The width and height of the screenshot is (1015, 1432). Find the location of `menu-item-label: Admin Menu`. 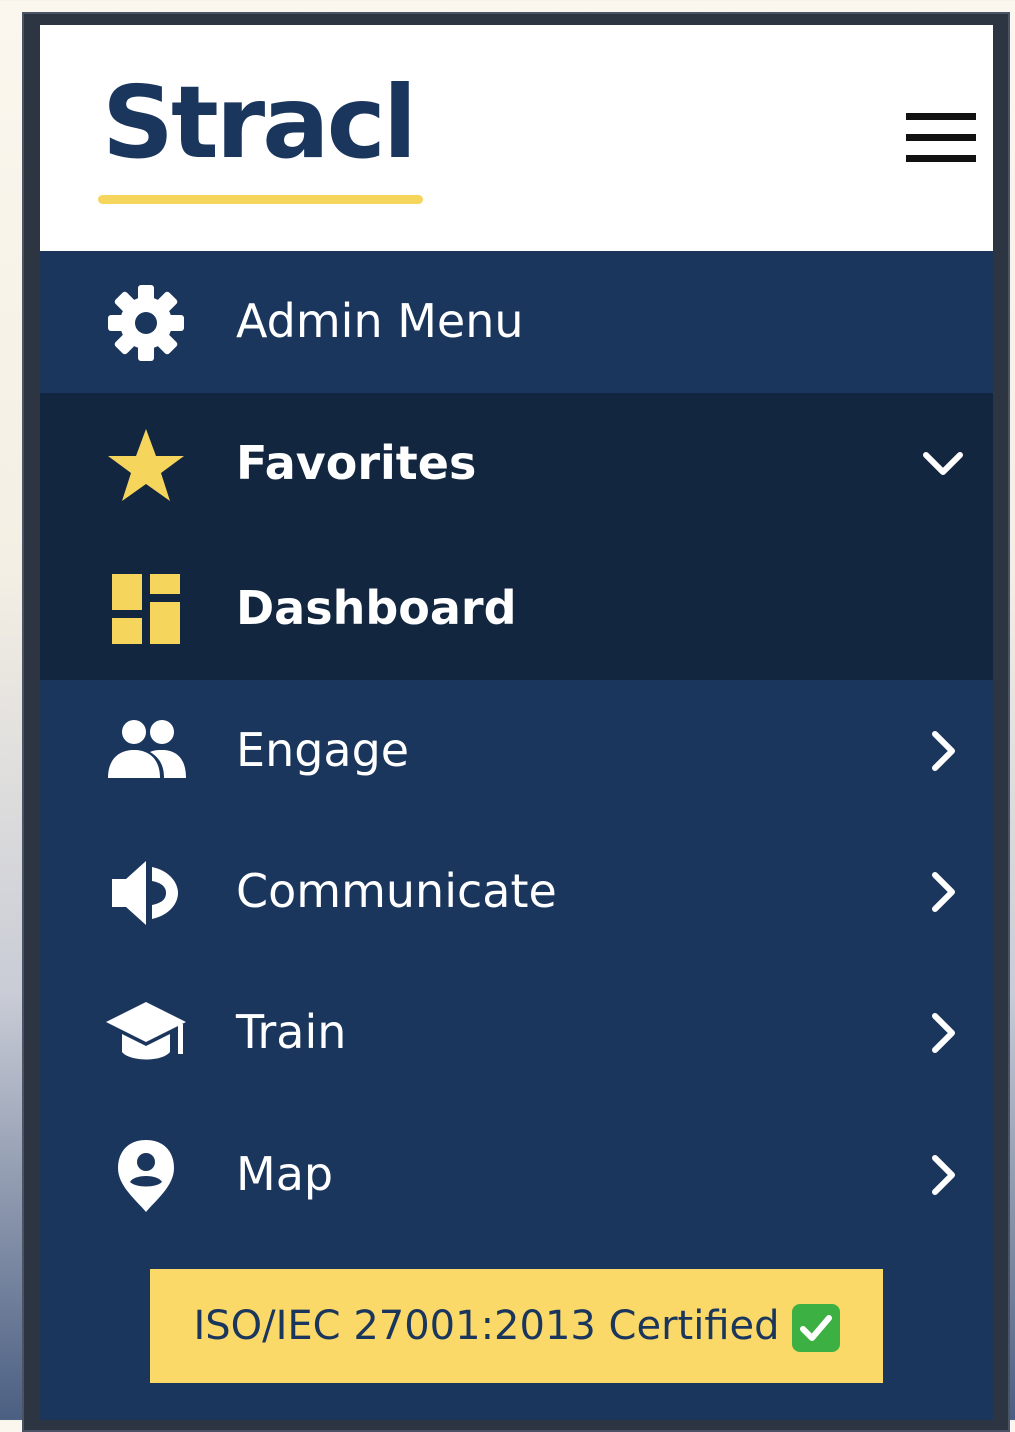

menu-item-label: Admin Menu is located at coordinates (380, 321).